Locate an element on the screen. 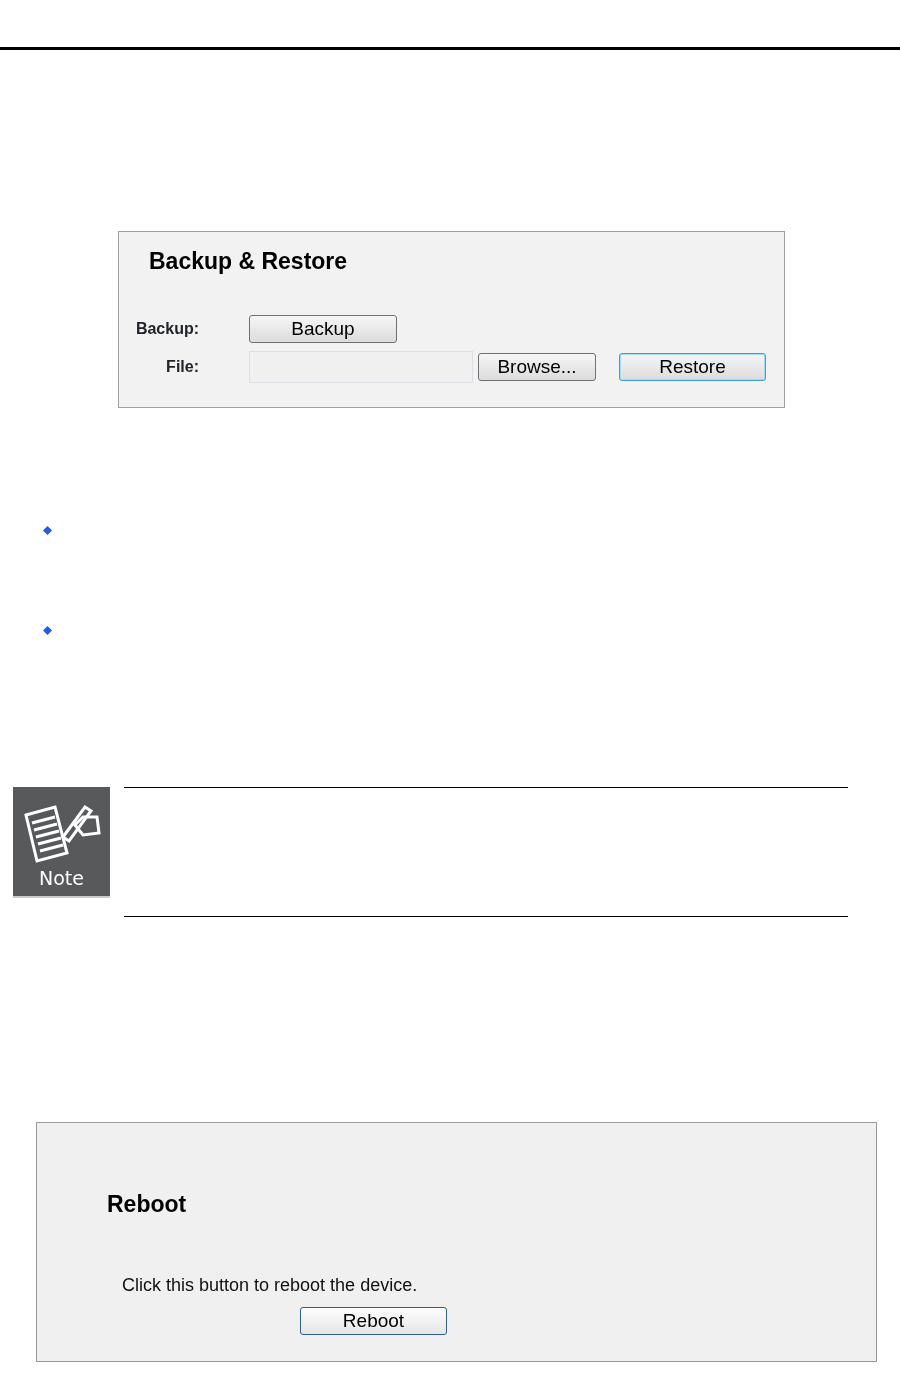  note-writing-icon is located at coordinates (61, 834).